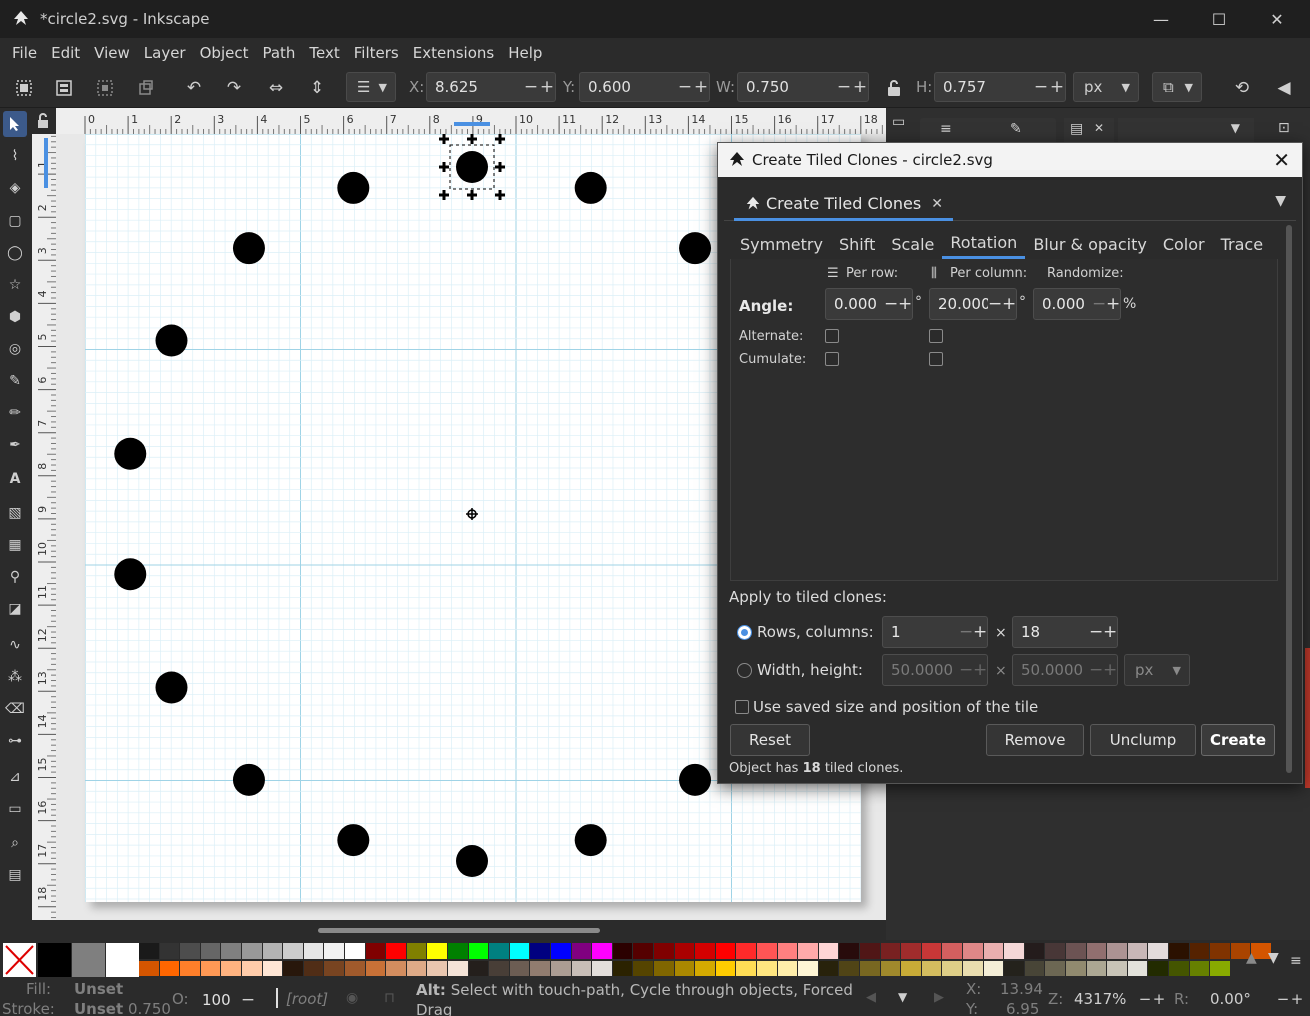 This screenshot has width=1310, height=1016. What do you see at coordinates (472, 514) in the screenshot?
I see `rotation-center-marker` at bounding box center [472, 514].